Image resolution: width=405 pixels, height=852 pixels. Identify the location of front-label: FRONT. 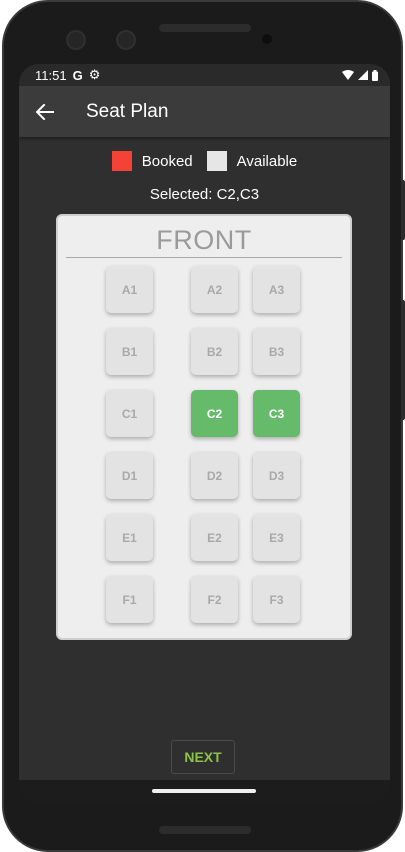
(204, 240).